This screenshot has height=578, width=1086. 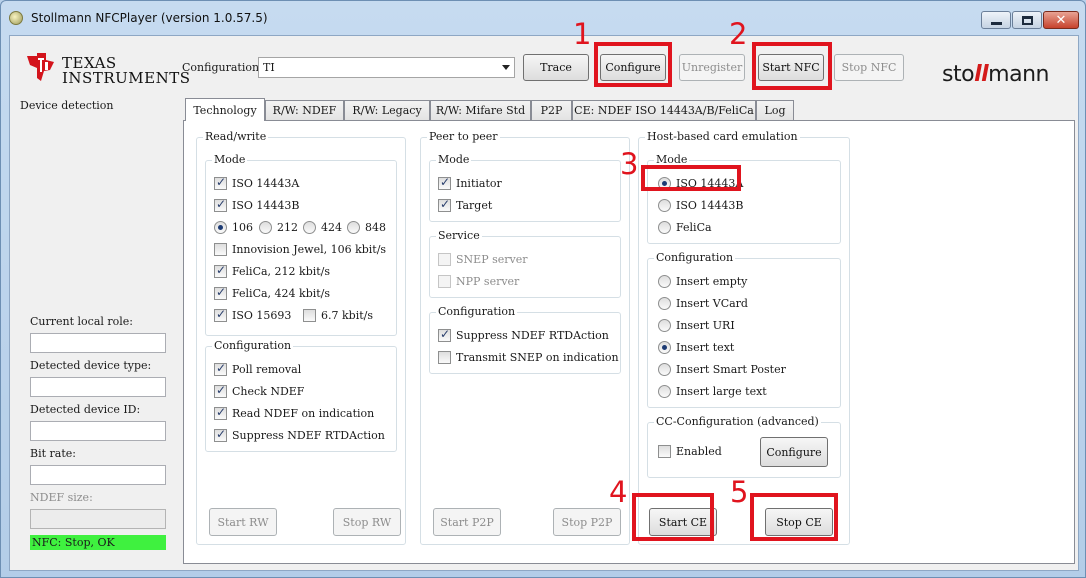 I want to click on radio-selected-icon, so click(x=664, y=347).